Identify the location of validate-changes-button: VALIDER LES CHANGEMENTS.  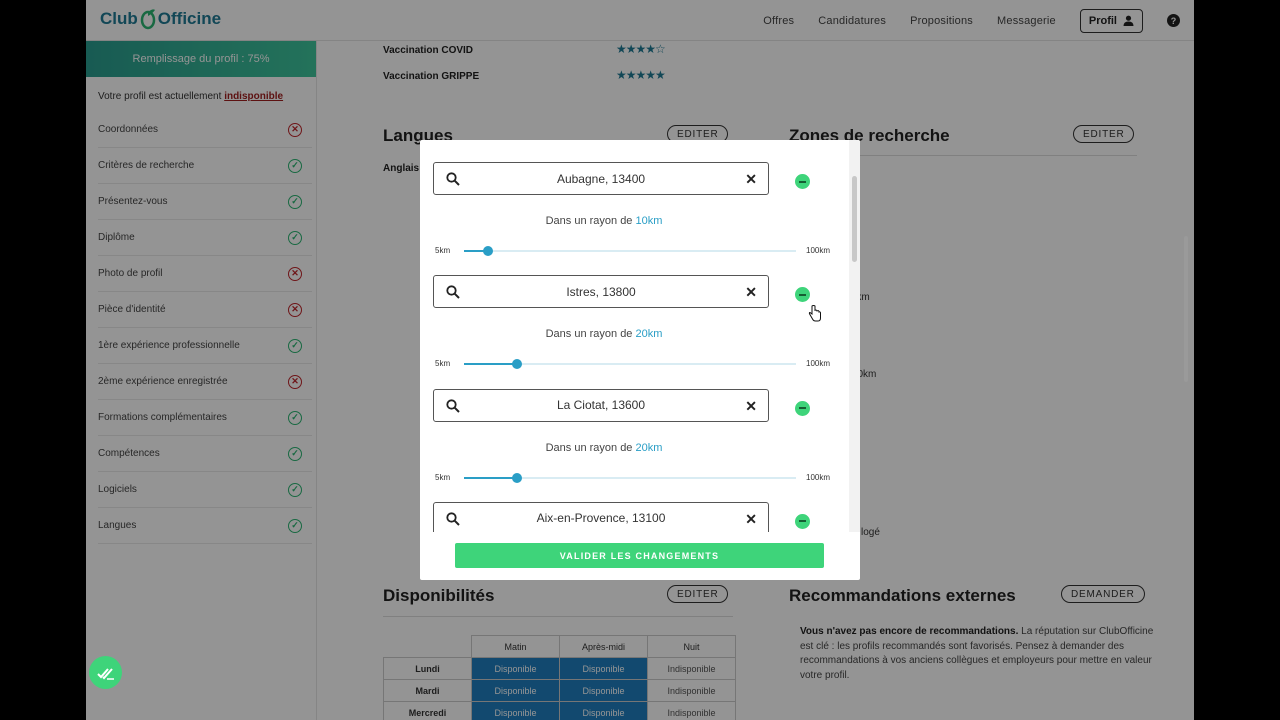
(639, 555).